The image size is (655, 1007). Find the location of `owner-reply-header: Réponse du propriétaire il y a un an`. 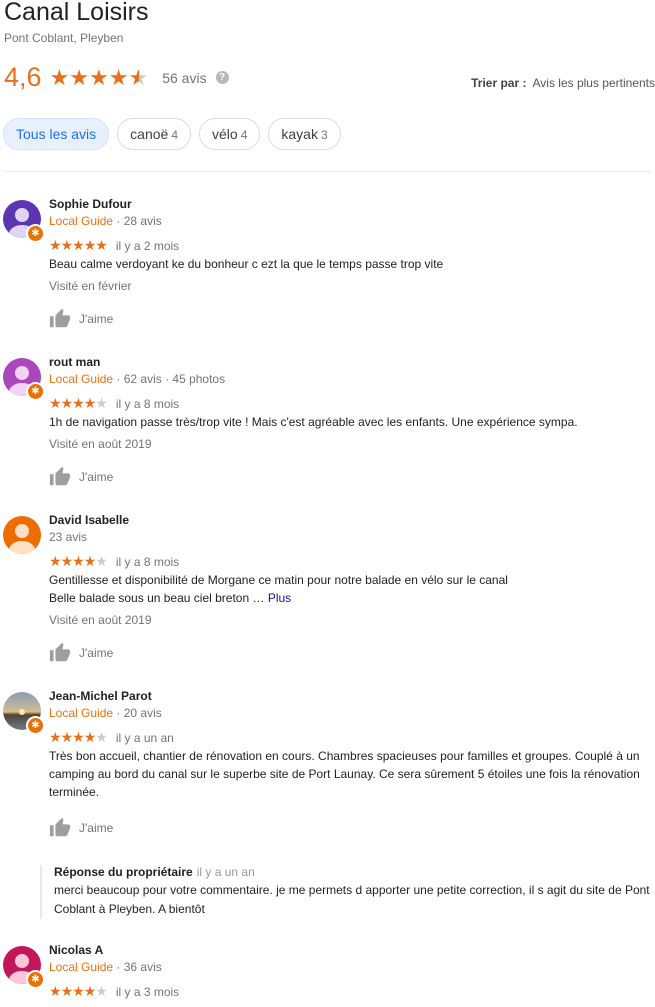

owner-reply-header: Réponse du propriétaire il y a un an is located at coordinates (354, 872).